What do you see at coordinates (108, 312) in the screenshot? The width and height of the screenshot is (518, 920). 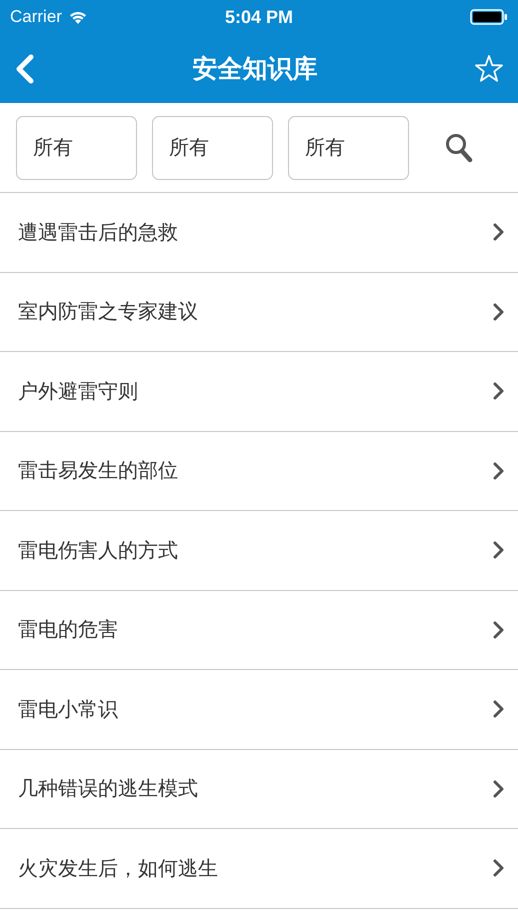 I see `article-title: 室内防雷之专家建议` at bounding box center [108, 312].